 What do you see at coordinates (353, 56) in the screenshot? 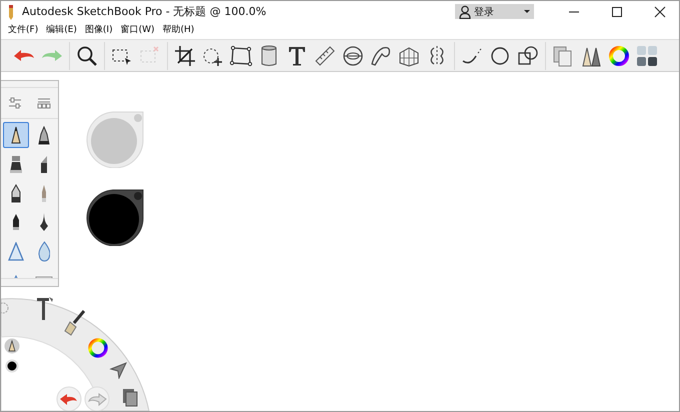
I see `ellipse-guide-icon` at bounding box center [353, 56].